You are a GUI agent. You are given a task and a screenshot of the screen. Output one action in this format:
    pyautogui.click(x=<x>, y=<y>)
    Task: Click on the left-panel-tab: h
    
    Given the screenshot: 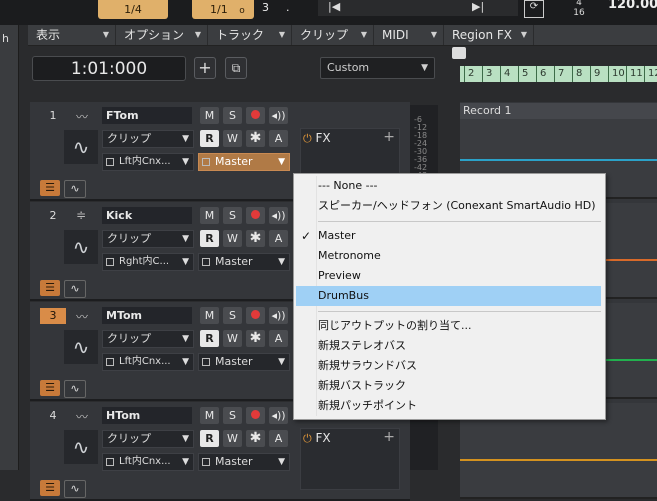 What is the action you would take?
    pyautogui.click(x=5, y=38)
    